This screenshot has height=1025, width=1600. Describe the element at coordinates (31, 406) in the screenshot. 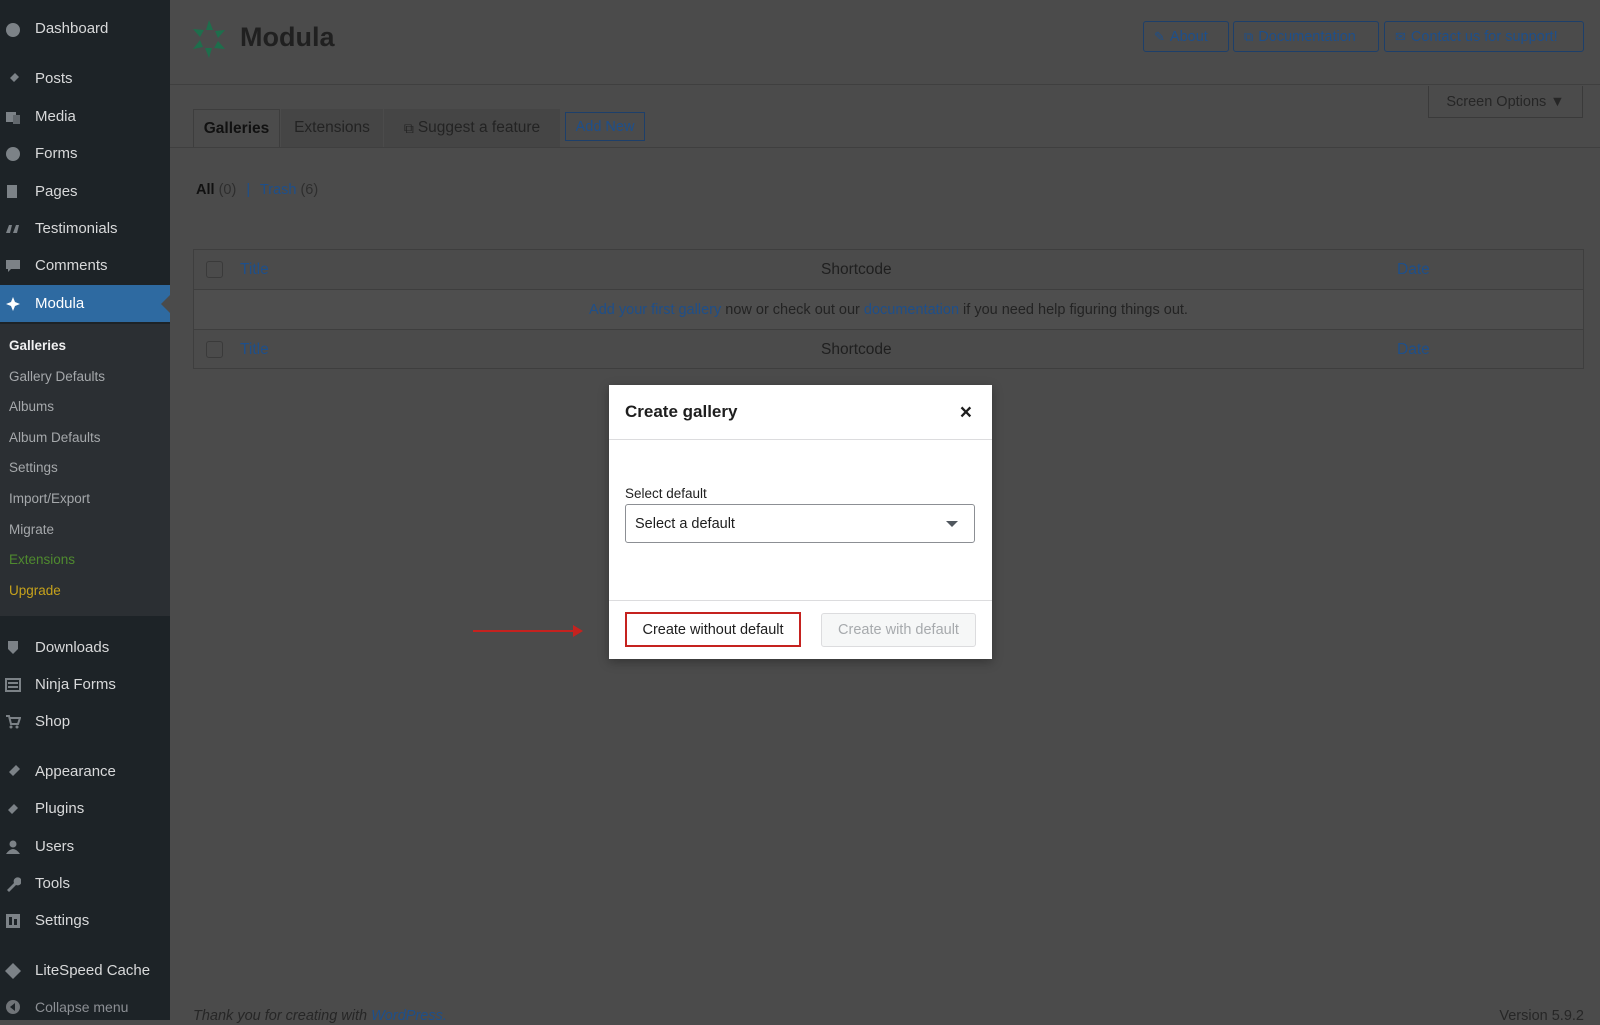

I see `submenu-albums: Albums` at that location.